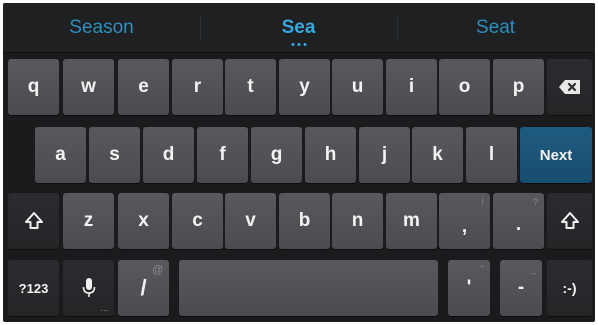  Describe the element at coordinates (464, 226) in the screenshot. I see `key-comma-label: ,` at that location.